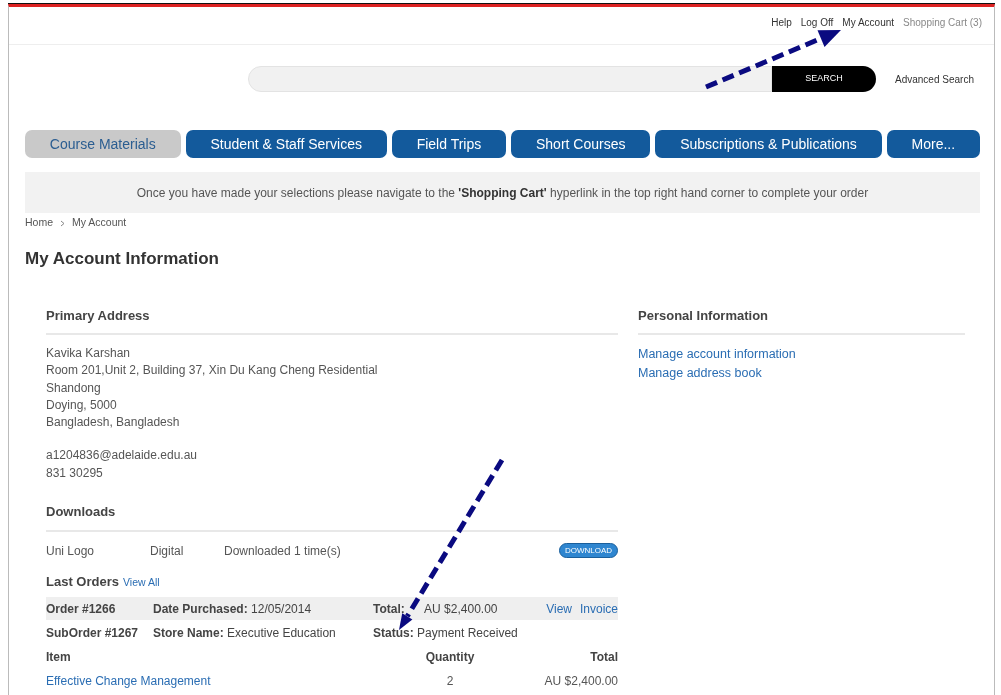 The height and width of the screenshot is (695, 1001). Describe the element at coordinates (603, 658) in the screenshot. I see `column-header: Total` at that location.